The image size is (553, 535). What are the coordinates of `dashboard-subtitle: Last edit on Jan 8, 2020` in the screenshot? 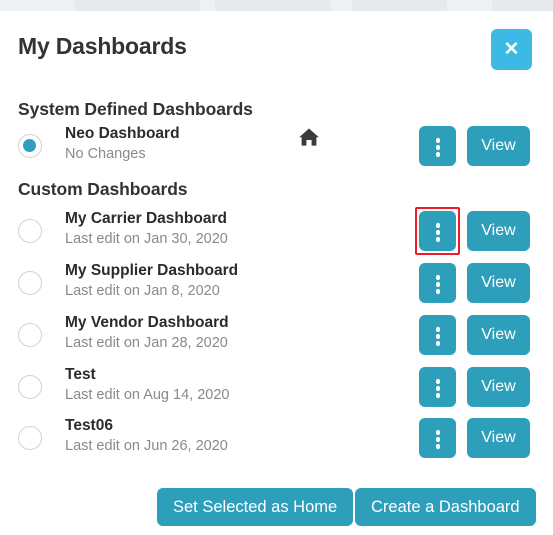 It's located at (142, 291).